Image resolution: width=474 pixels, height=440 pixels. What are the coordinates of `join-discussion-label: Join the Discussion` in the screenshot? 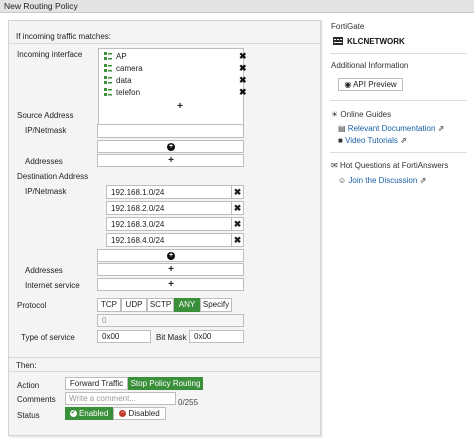 It's located at (383, 180).